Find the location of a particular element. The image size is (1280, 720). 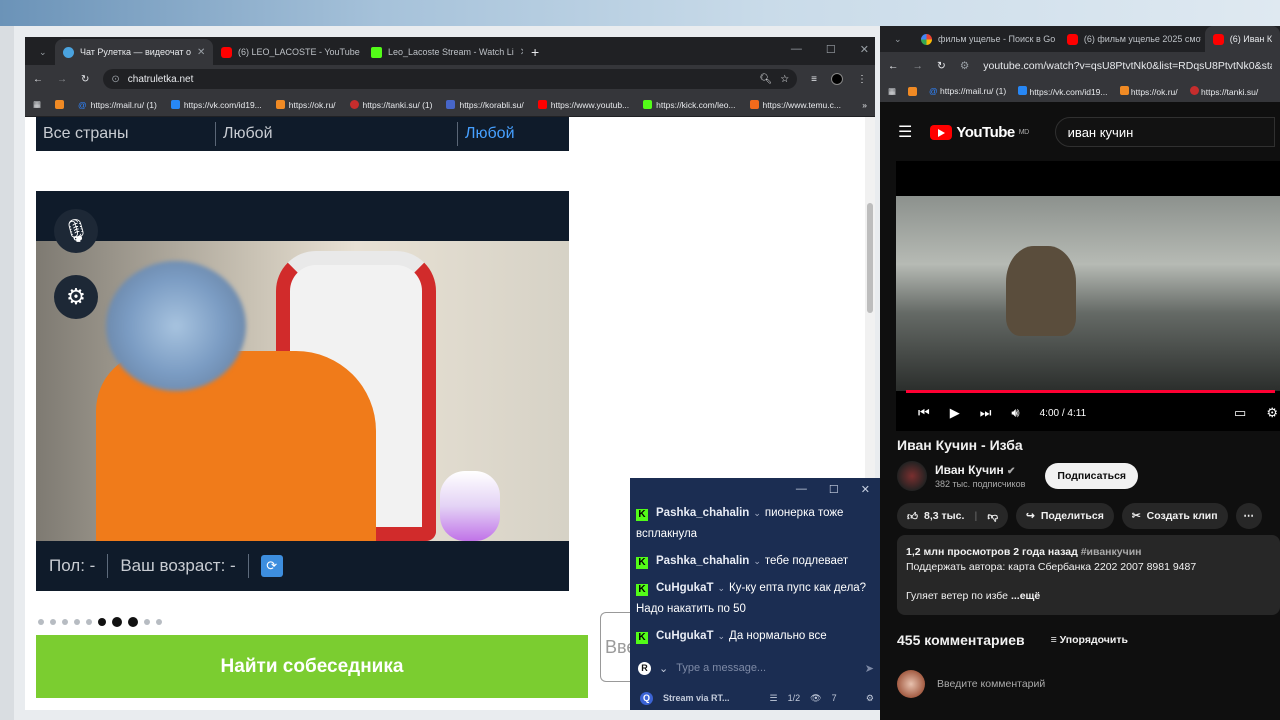

find-partner-button: Найти собеседника is located at coordinates (312, 666).